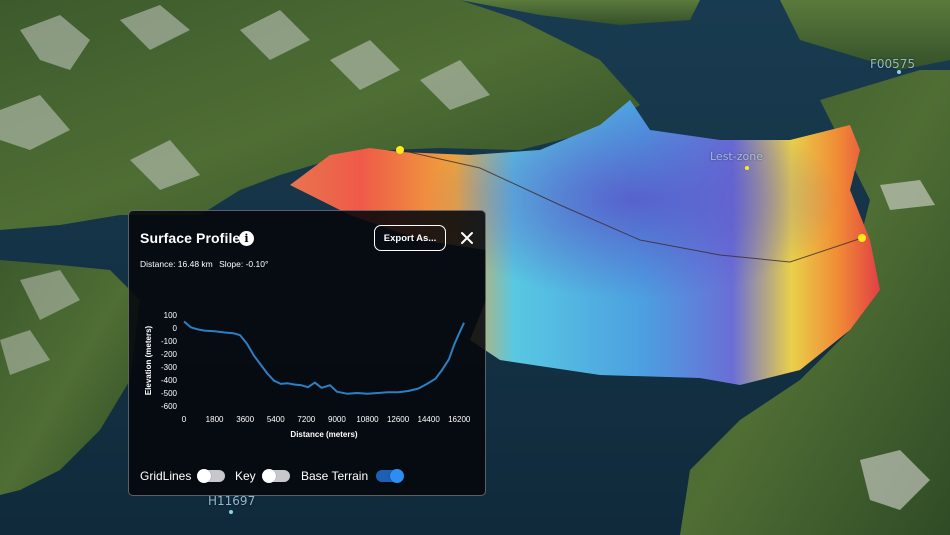 The image size is (950, 535). I want to click on x-tick-label: 1800, so click(215, 419).